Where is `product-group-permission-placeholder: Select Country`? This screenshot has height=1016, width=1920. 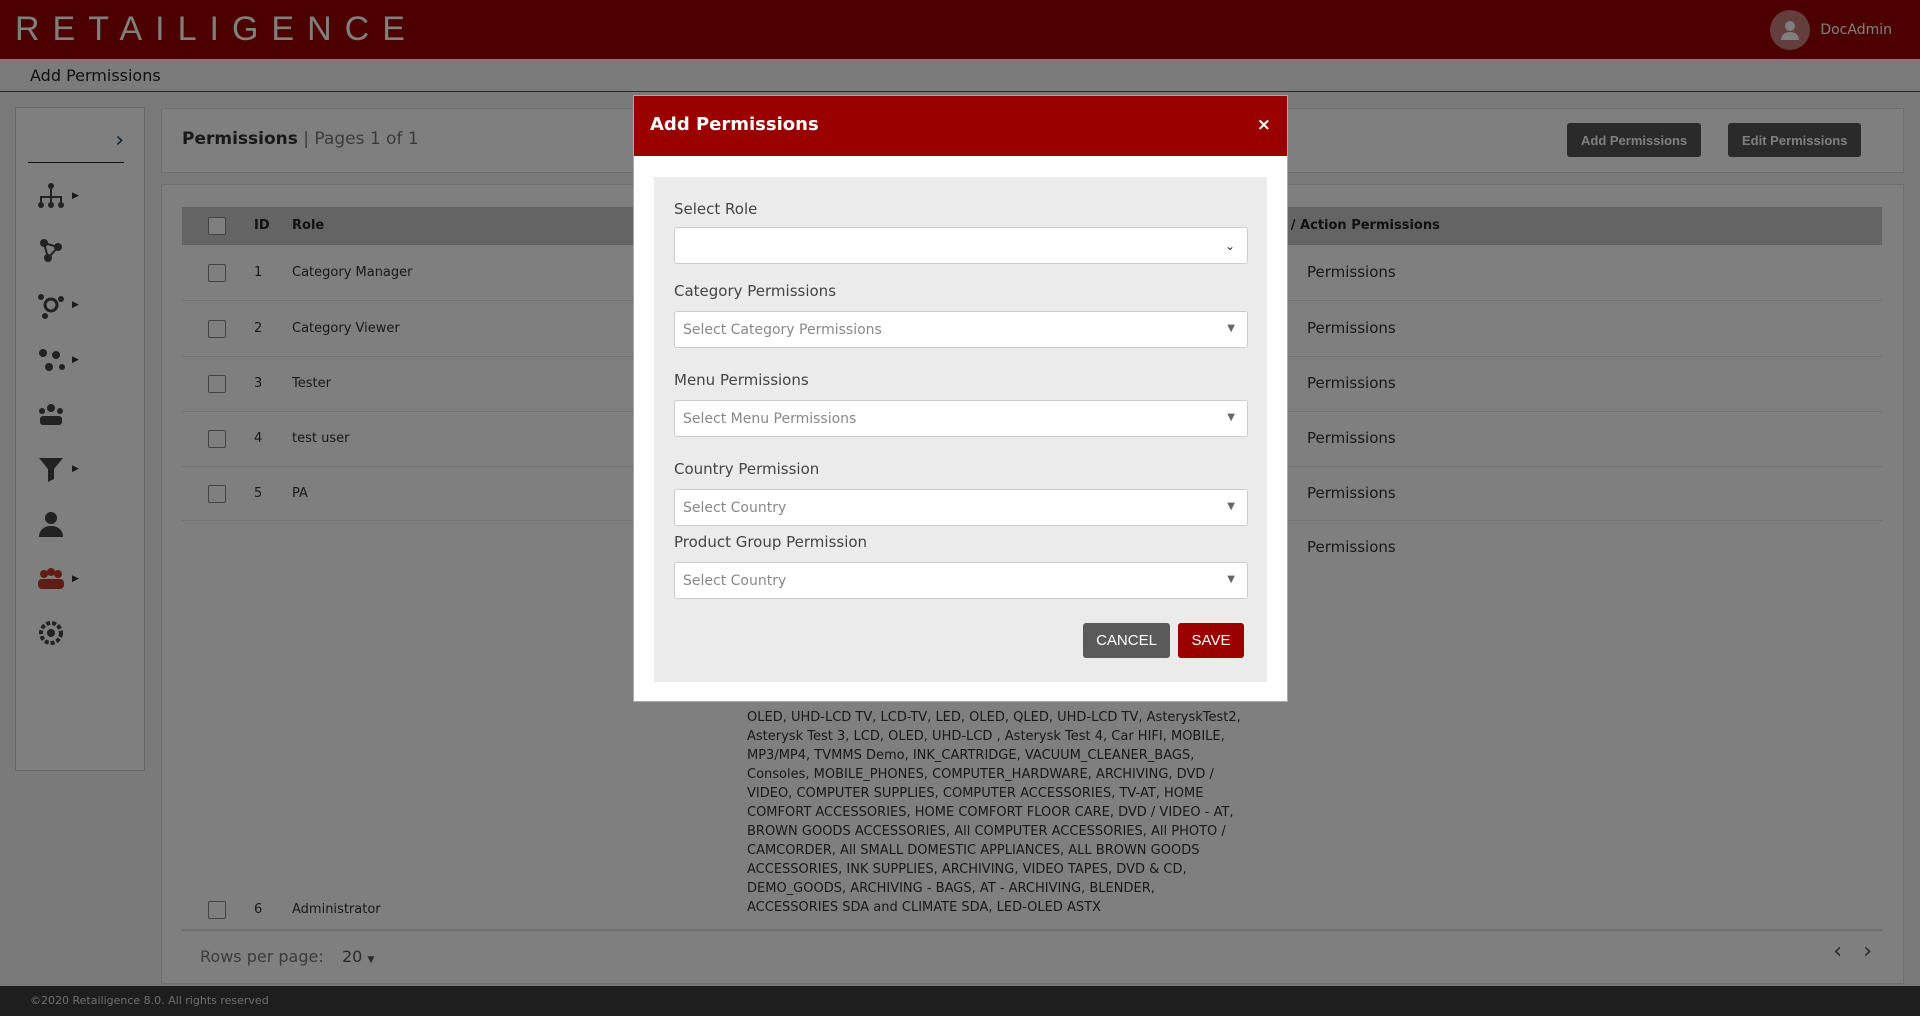
product-group-permission-placeholder: Select Country is located at coordinates (735, 581).